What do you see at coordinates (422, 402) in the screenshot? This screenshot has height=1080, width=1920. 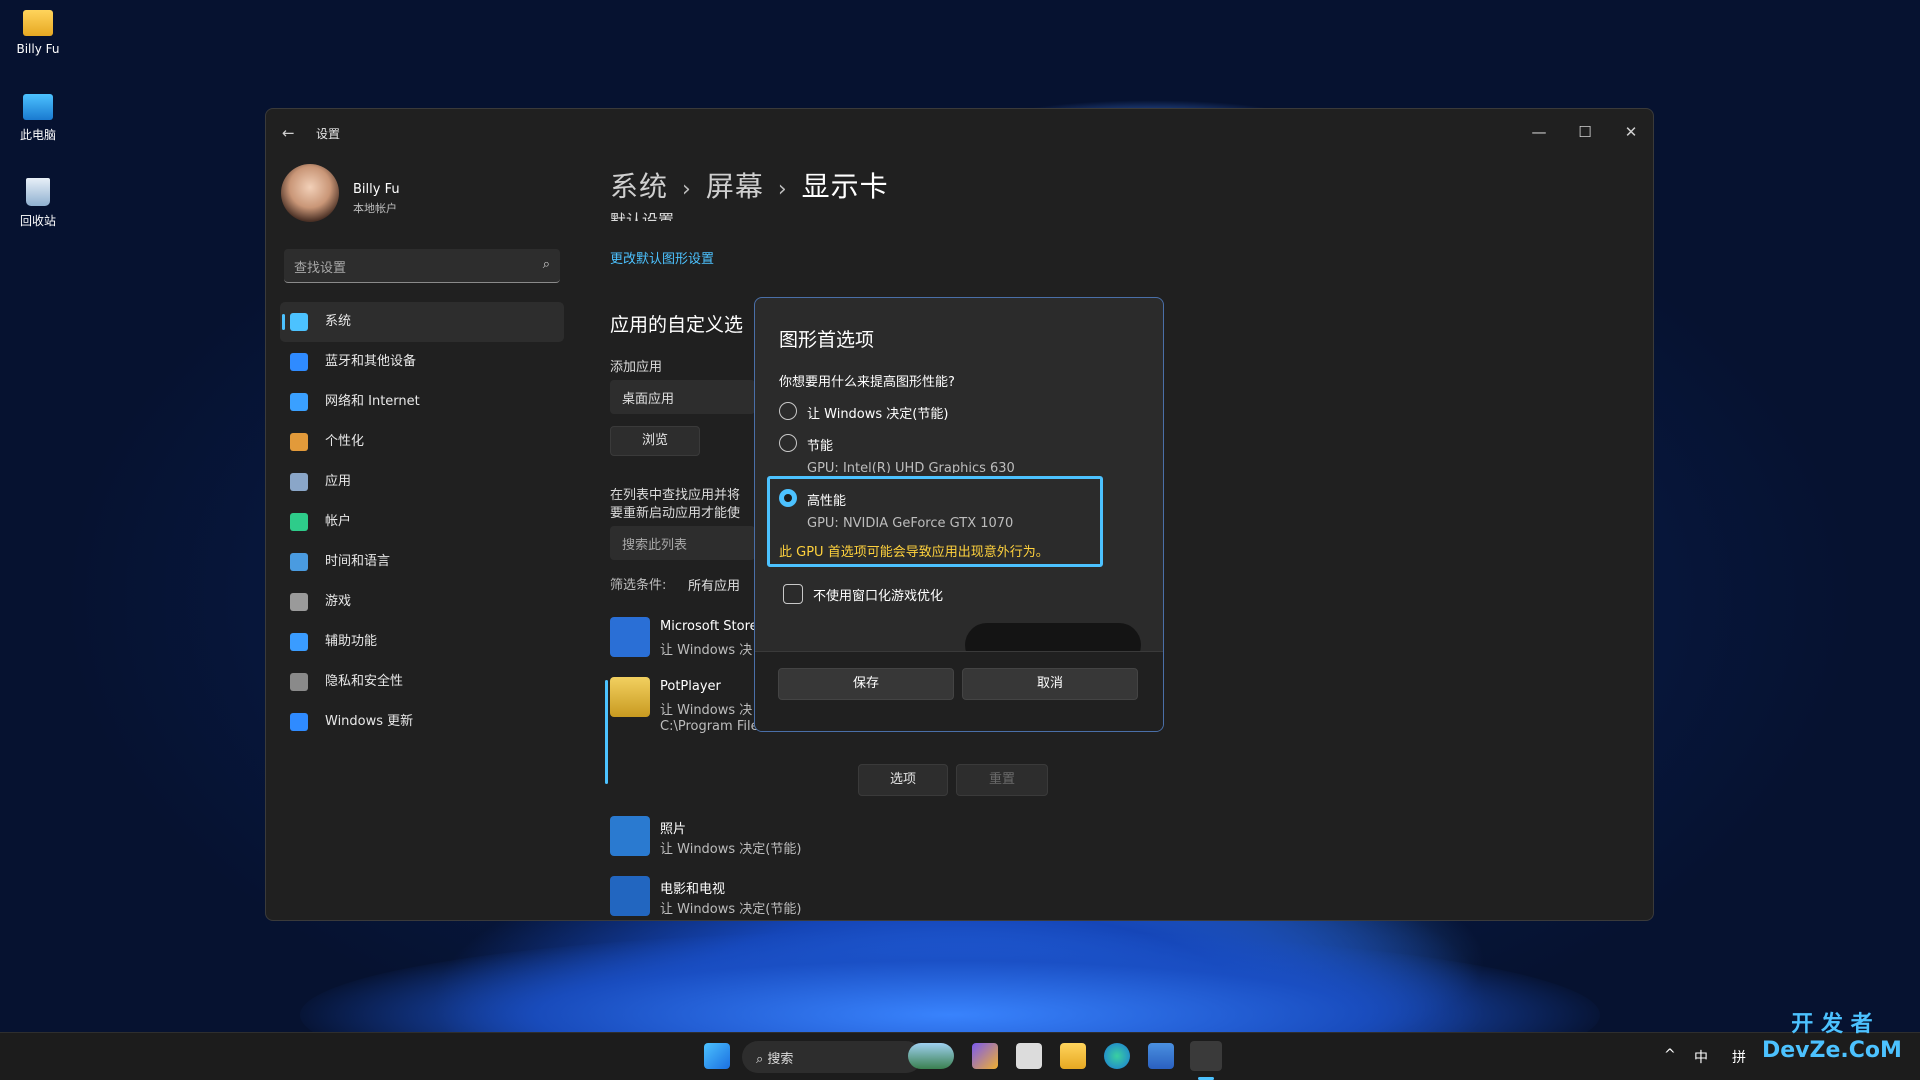 I see `sidebar-item: 网络和 Internet` at bounding box center [422, 402].